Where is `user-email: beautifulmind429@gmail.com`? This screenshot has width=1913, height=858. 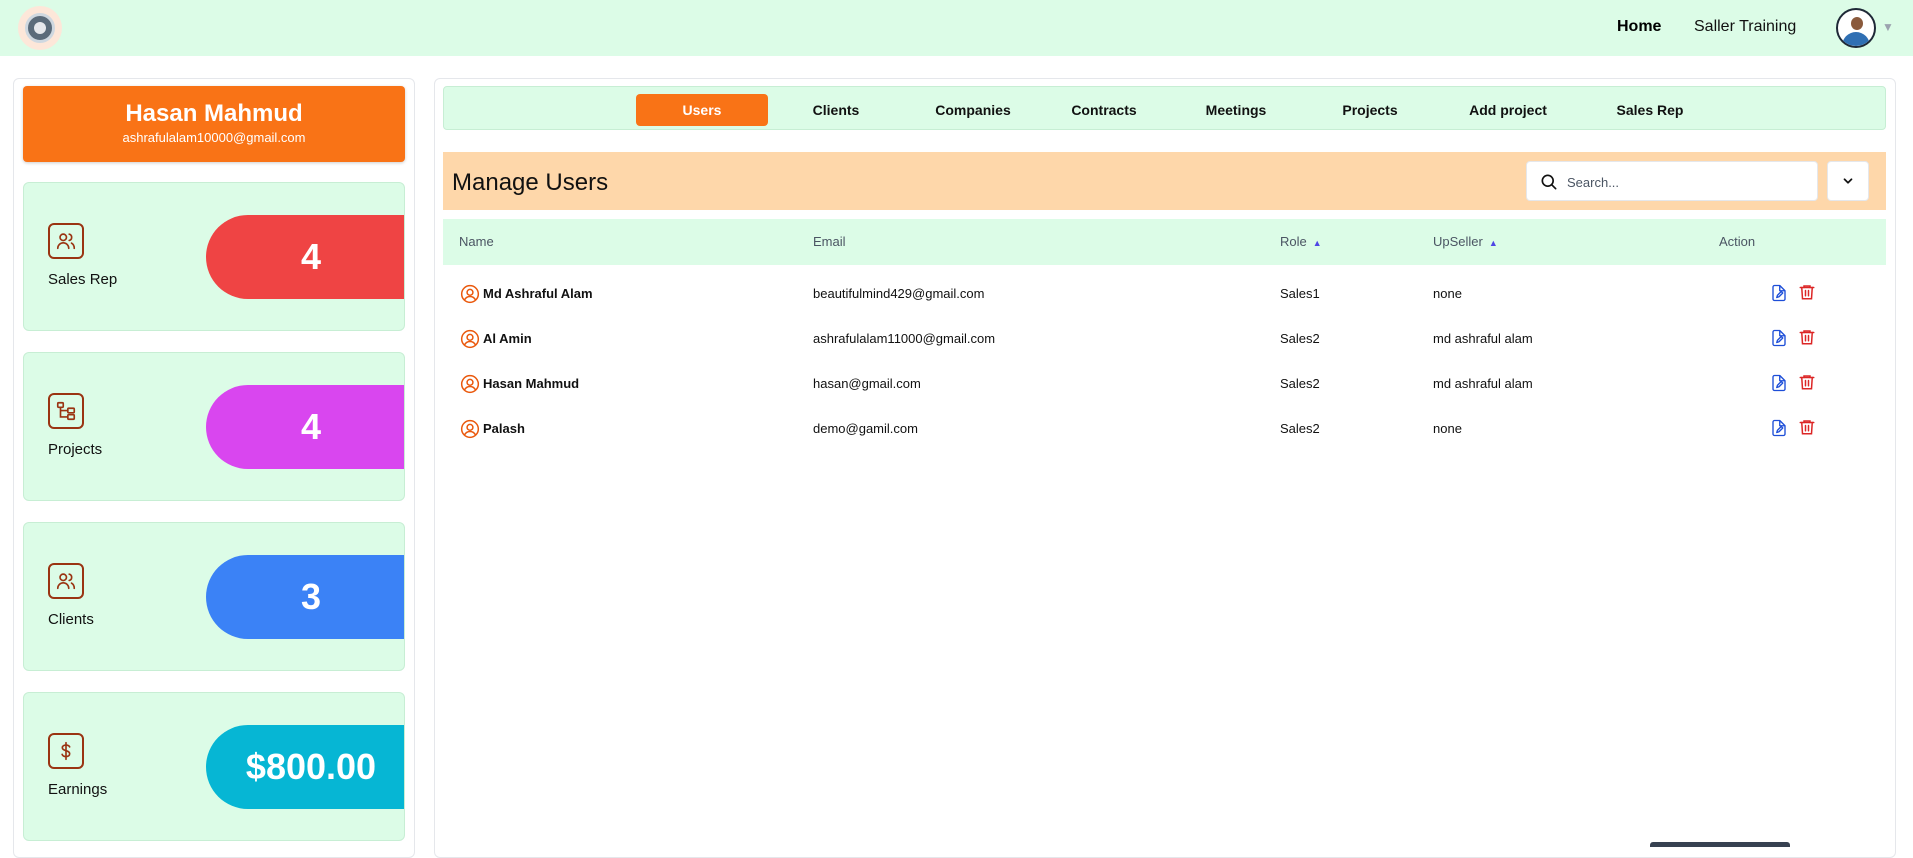
user-email: beautifulmind429@gmail.com is located at coordinates (899, 293).